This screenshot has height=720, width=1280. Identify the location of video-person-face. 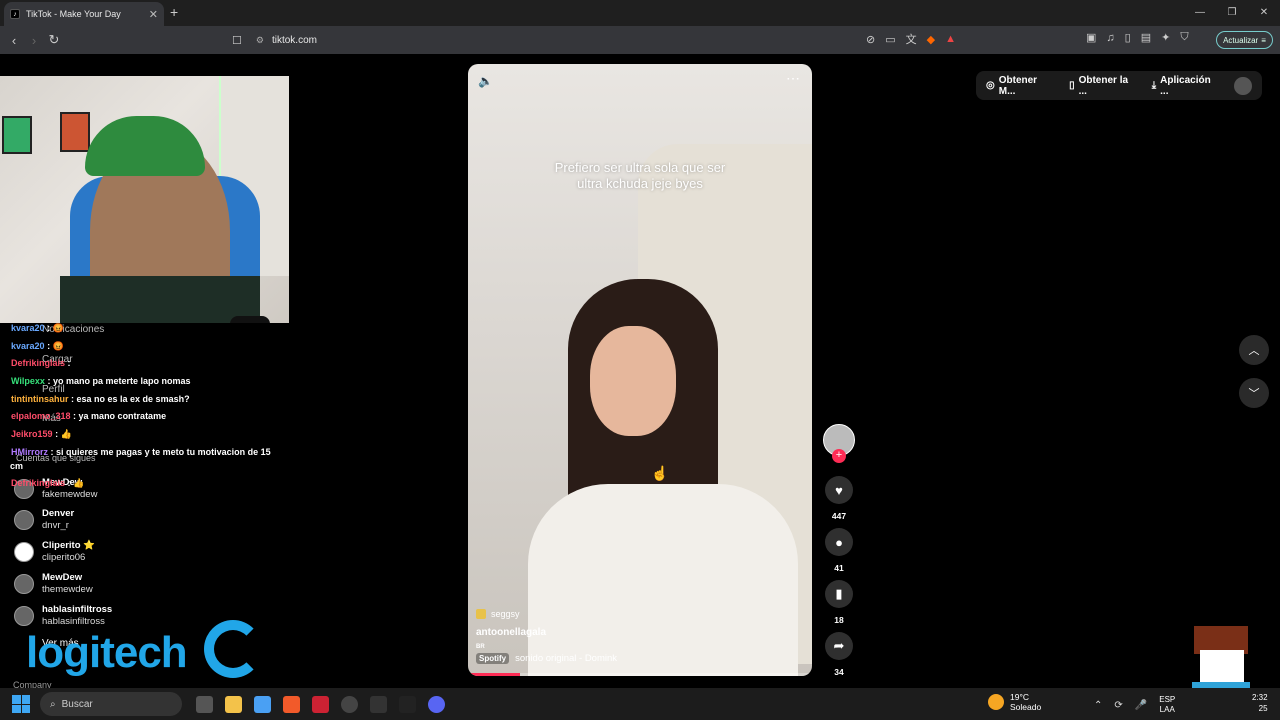
(633, 381).